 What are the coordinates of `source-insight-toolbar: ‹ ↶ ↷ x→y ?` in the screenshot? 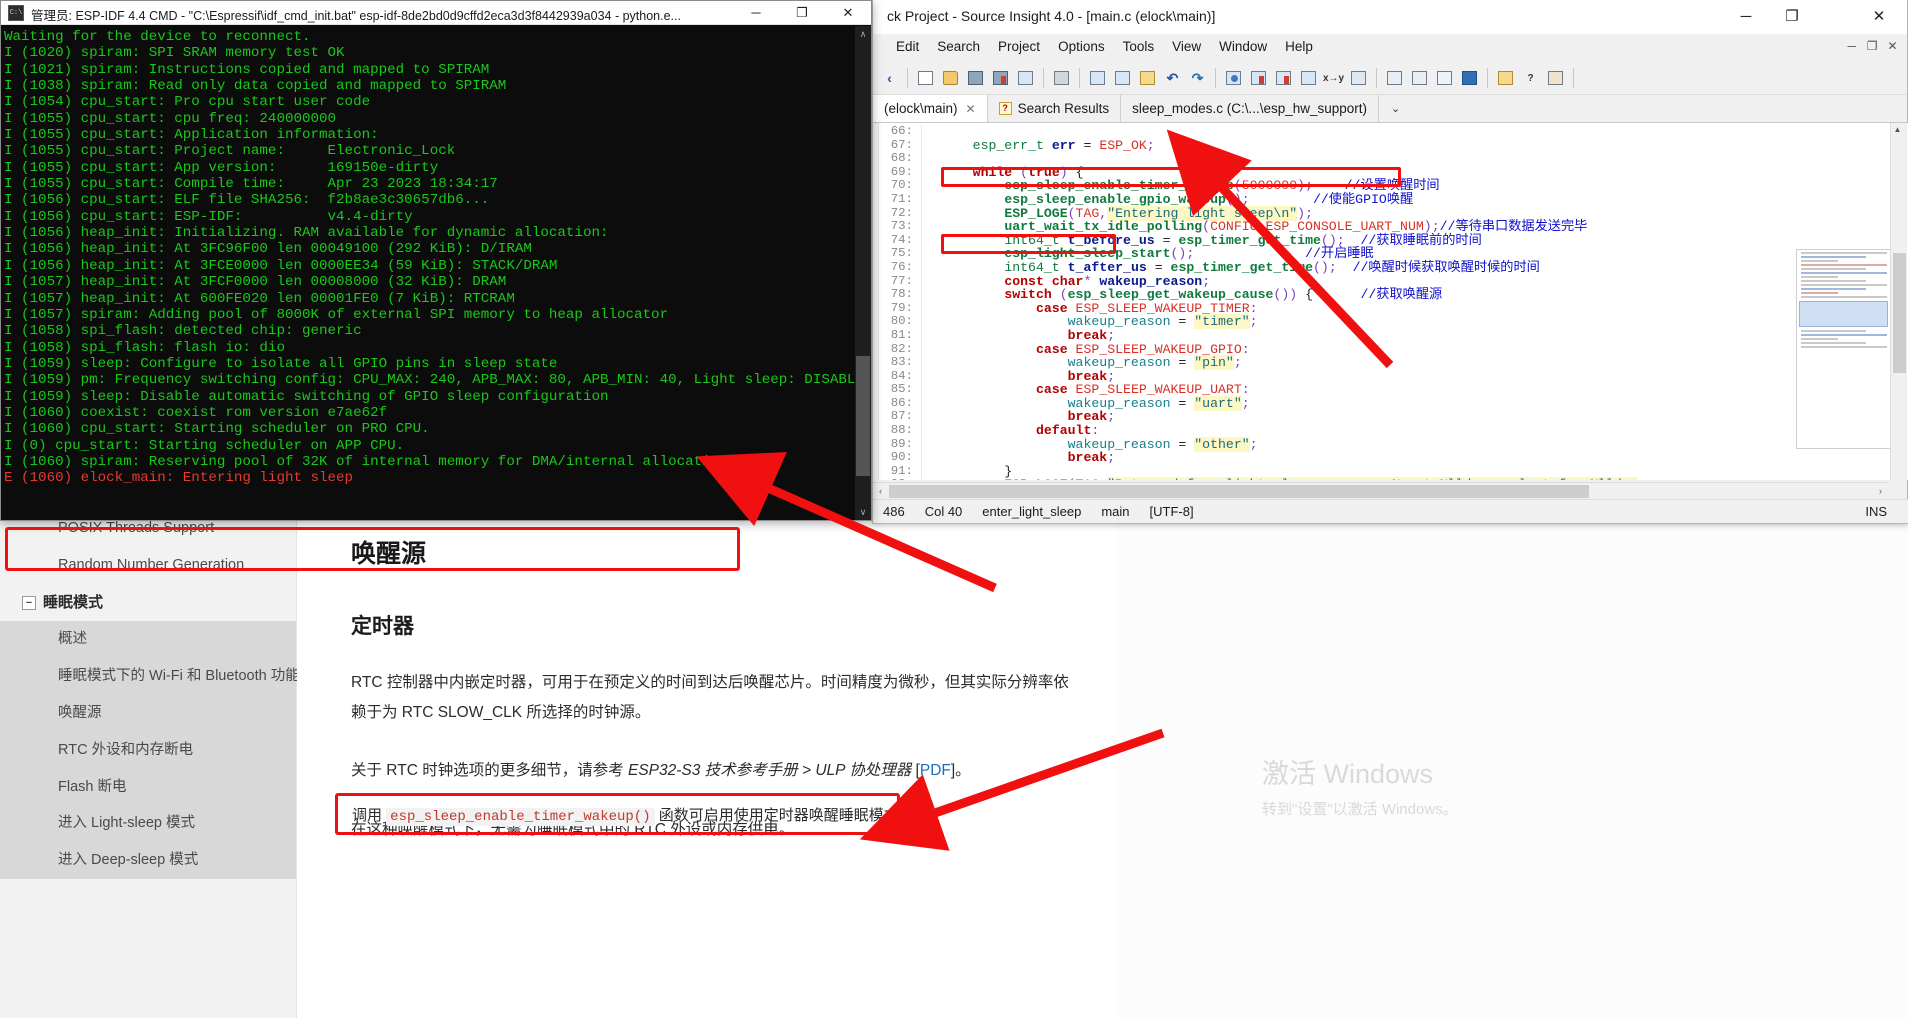 It's located at (1390, 78).